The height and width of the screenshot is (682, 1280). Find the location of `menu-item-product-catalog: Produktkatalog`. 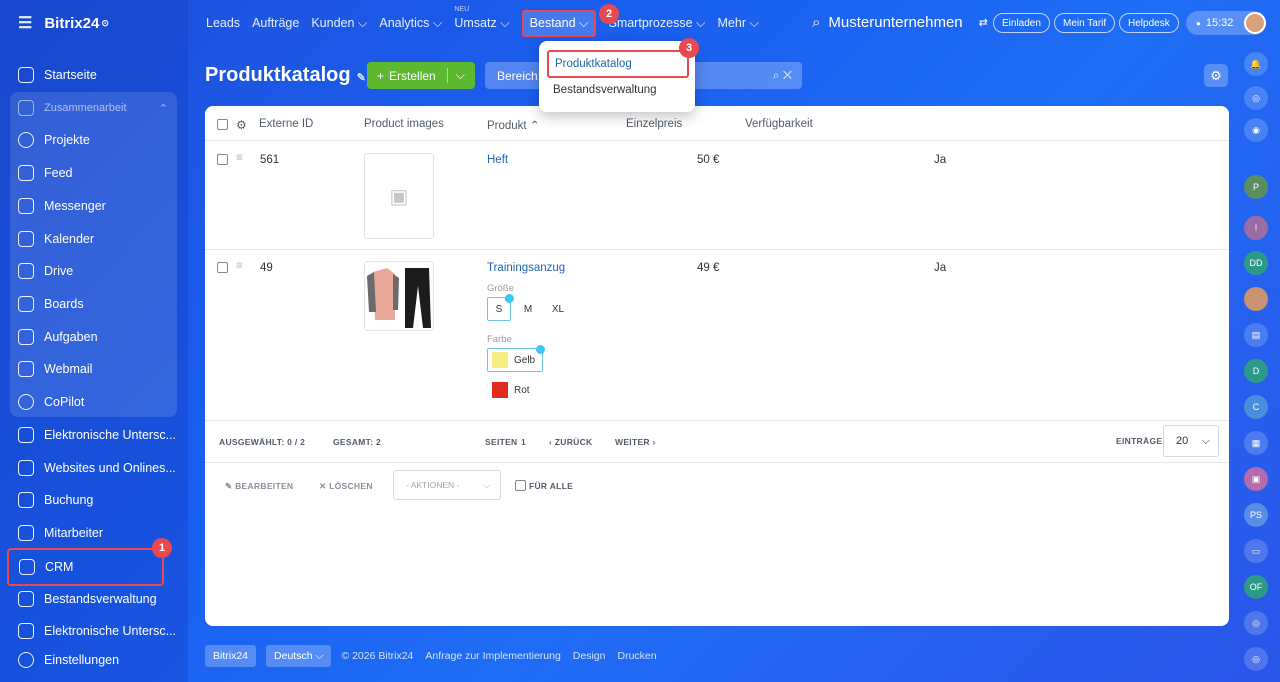

menu-item-product-catalog: Produktkatalog is located at coordinates (618, 64).